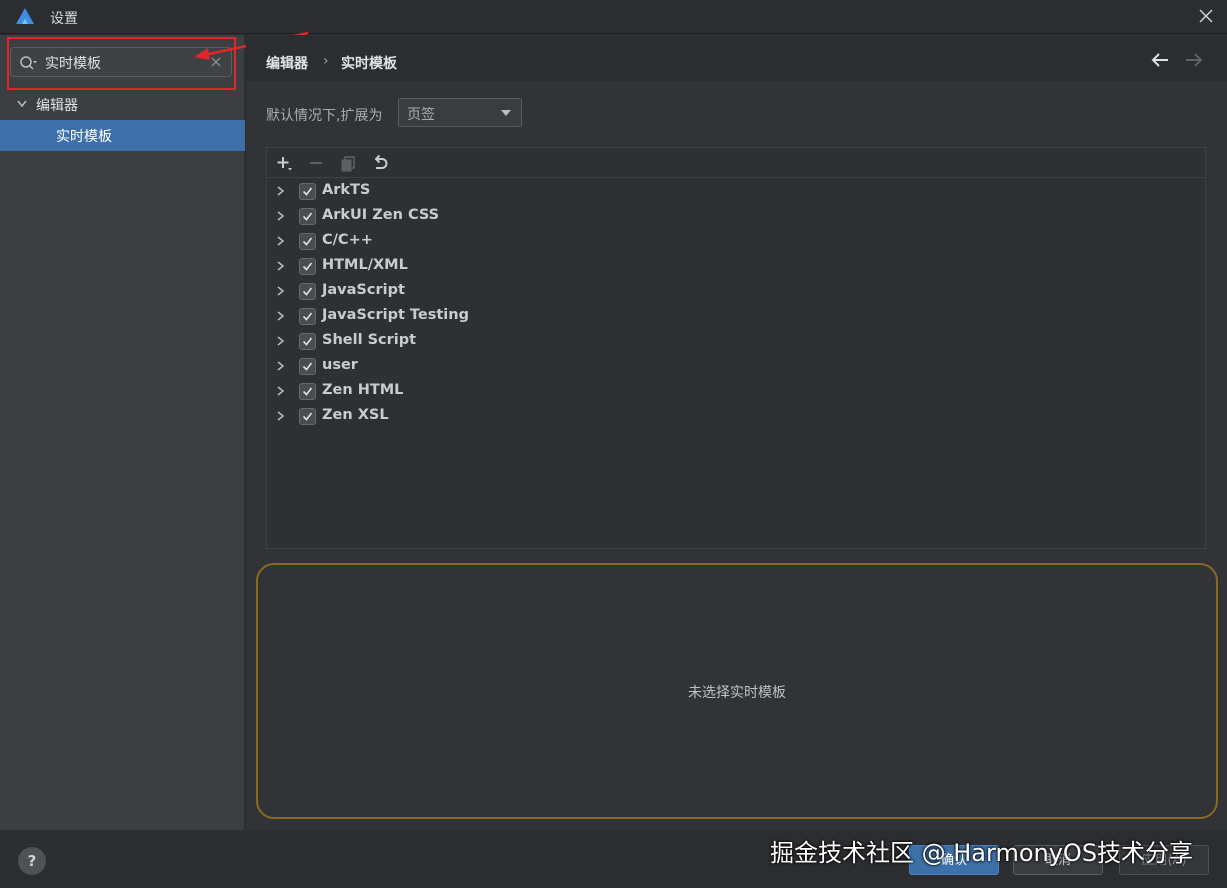 The width and height of the screenshot is (1227, 888). What do you see at coordinates (340, 365) in the screenshot?
I see `template-group-name: user` at bounding box center [340, 365].